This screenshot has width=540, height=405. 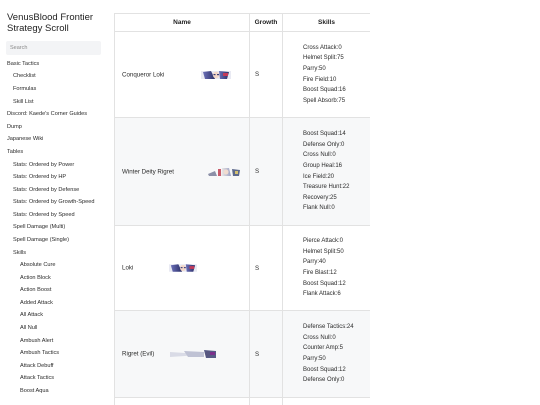 What do you see at coordinates (54, 165) in the screenshot?
I see `sidebar-item: Stats: Ordered by Power` at bounding box center [54, 165].